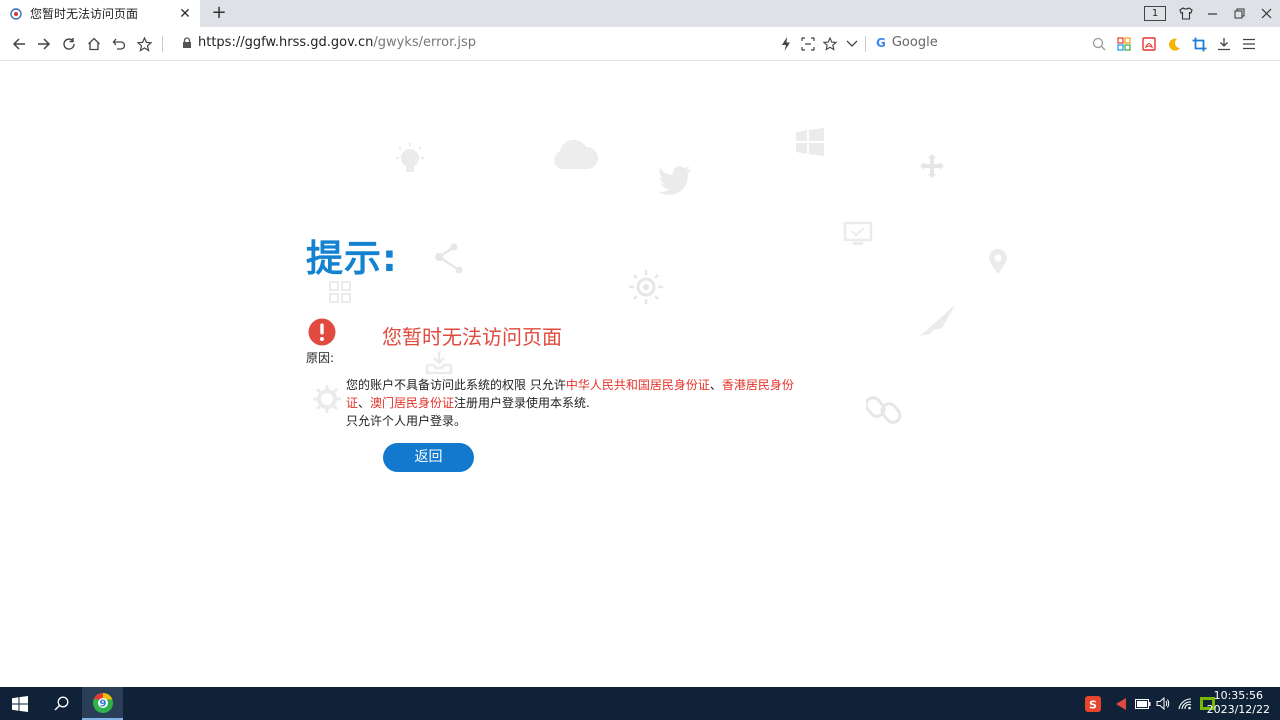 This screenshot has height=720, width=1280. What do you see at coordinates (185, 14) in the screenshot?
I see `tab-close-icon: ✕` at bounding box center [185, 14].